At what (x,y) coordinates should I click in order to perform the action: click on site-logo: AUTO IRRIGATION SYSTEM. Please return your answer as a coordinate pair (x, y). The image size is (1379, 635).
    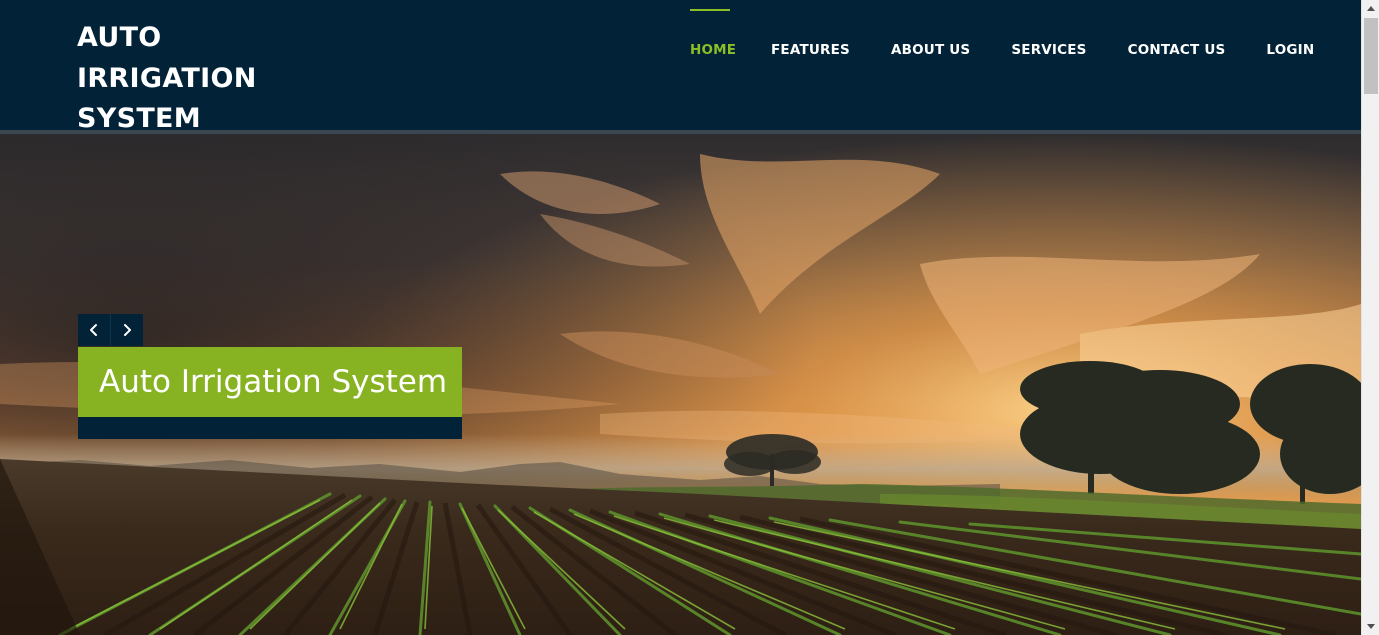
    Looking at the image, I should click on (177, 79).